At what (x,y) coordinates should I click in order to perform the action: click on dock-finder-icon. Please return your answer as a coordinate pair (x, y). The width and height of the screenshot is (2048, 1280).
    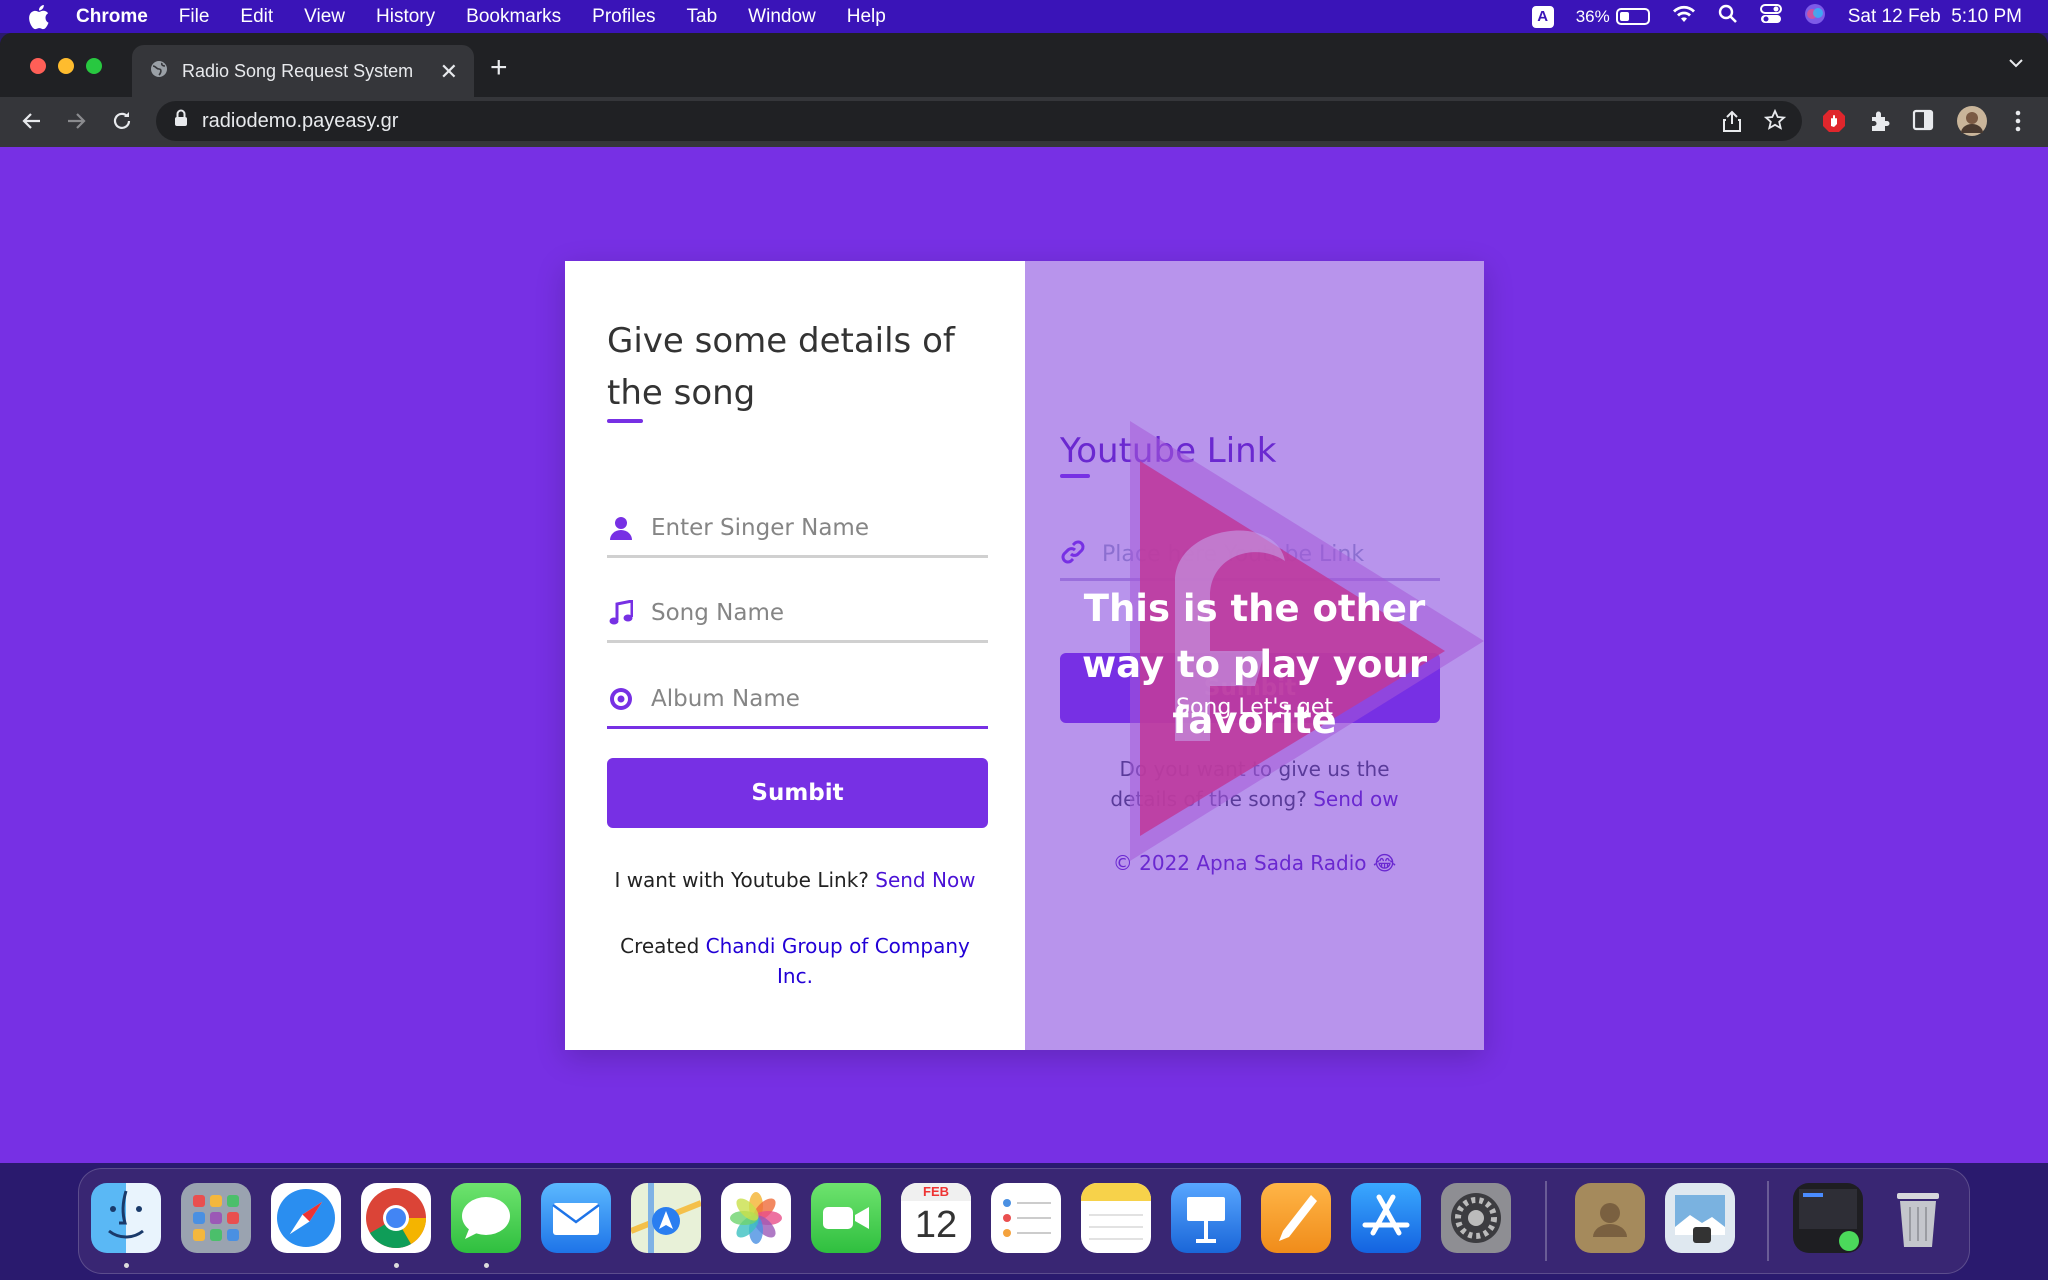
    Looking at the image, I should click on (126, 1218).